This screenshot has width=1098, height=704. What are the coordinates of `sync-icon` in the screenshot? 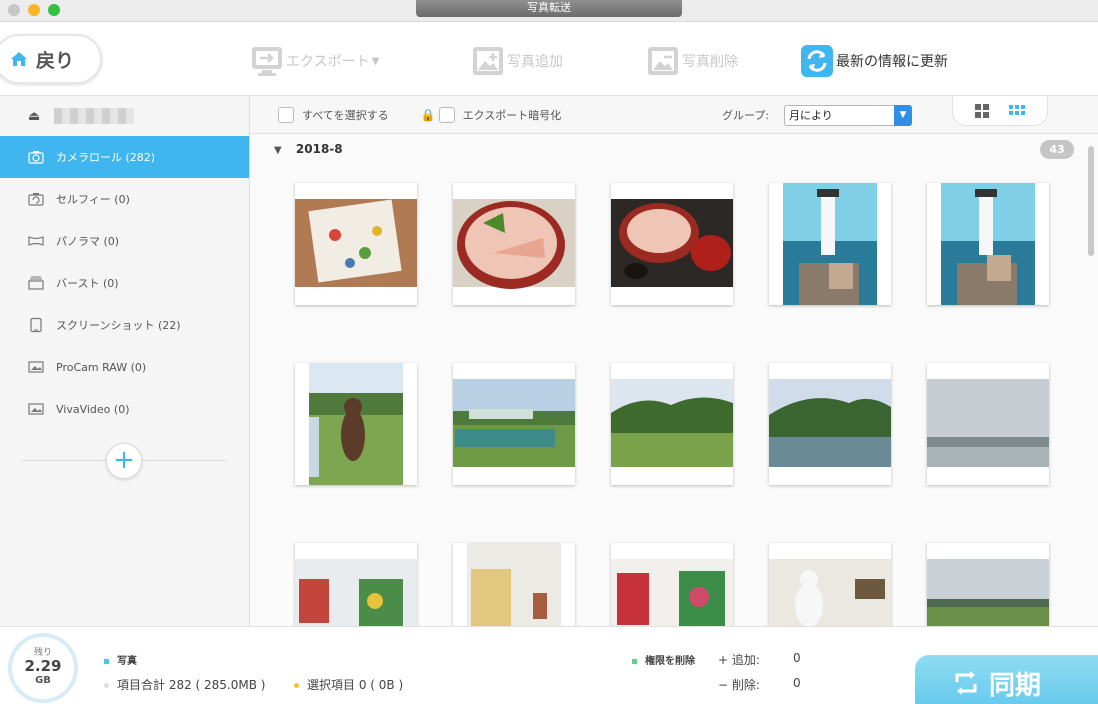 It's located at (966, 683).